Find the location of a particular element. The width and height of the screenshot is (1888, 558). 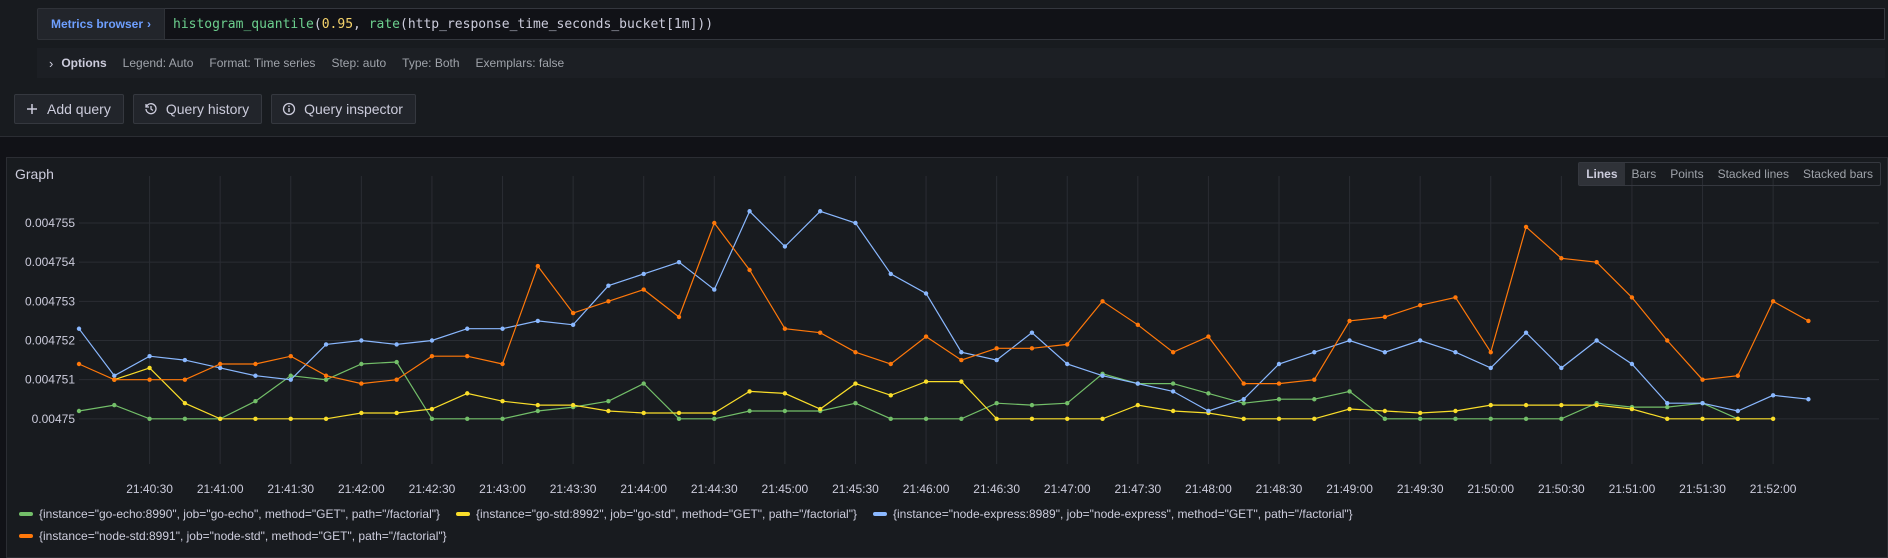

vis-option-stacked-bars: Stacked bars is located at coordinates (1838, 174).